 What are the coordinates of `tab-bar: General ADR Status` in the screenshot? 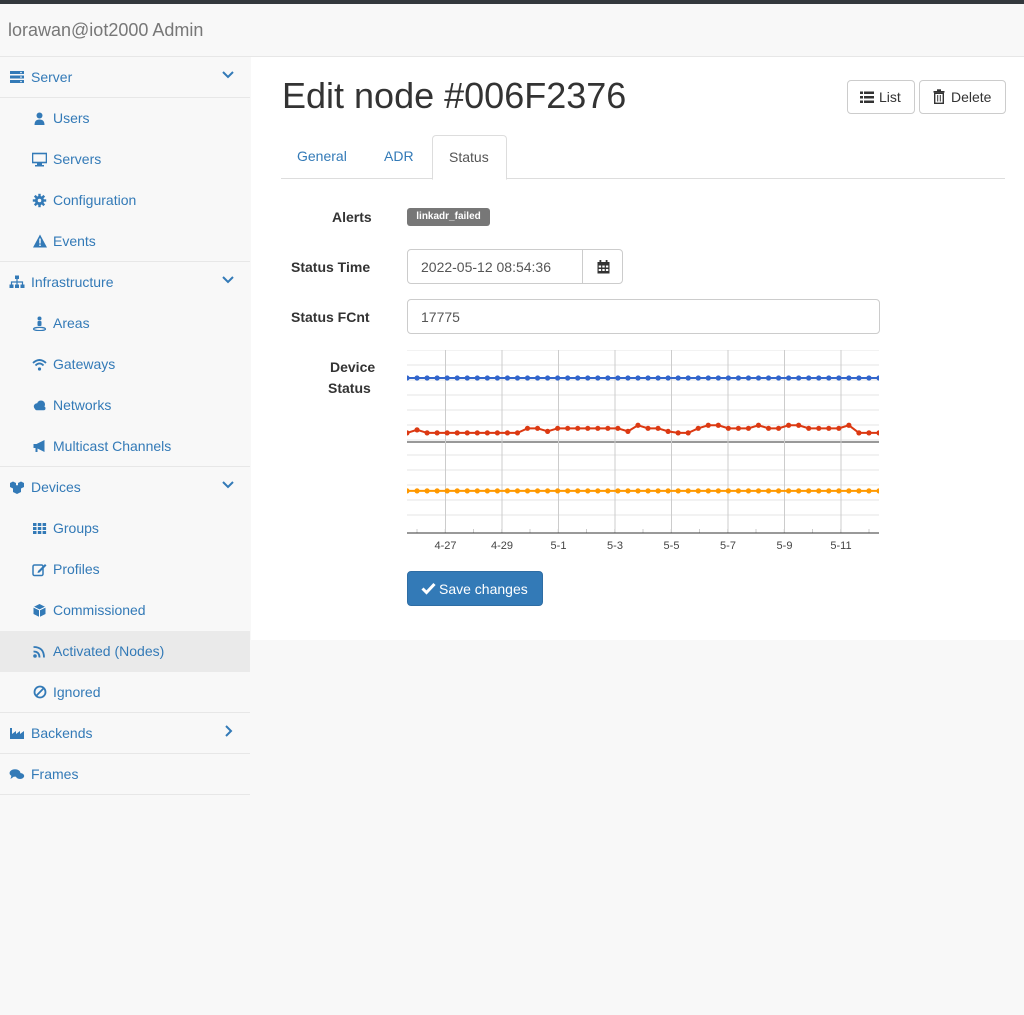 It's located at (643, 157).